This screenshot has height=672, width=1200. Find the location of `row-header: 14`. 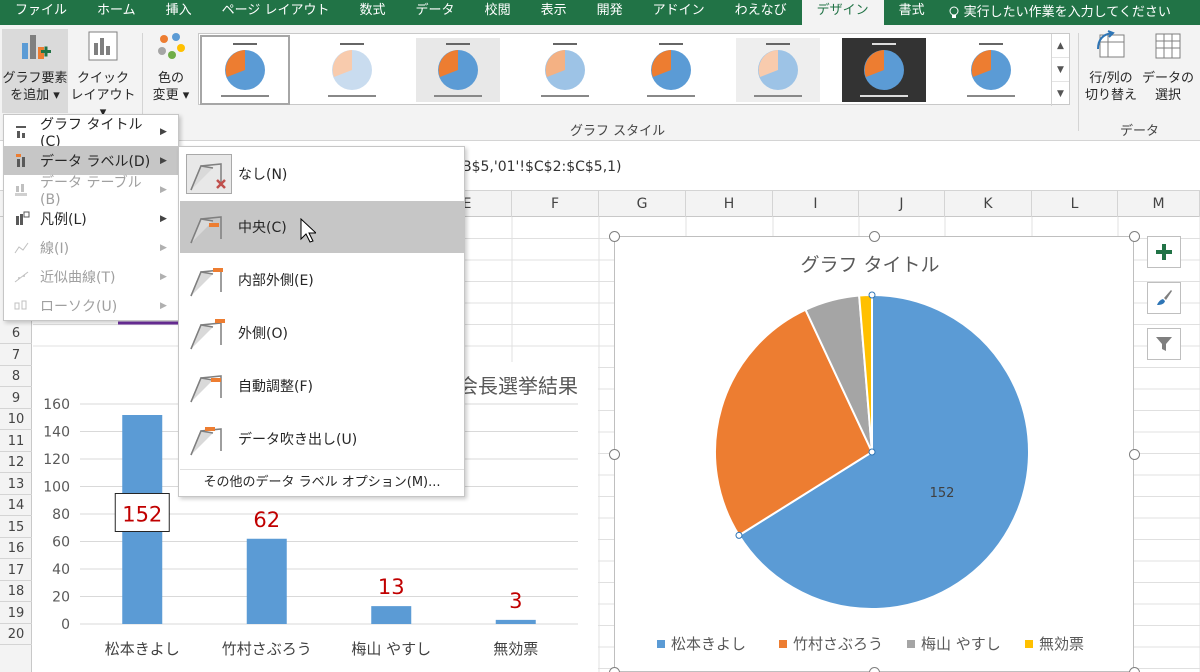

row-header: 14 is located at coordinates (16, 505).